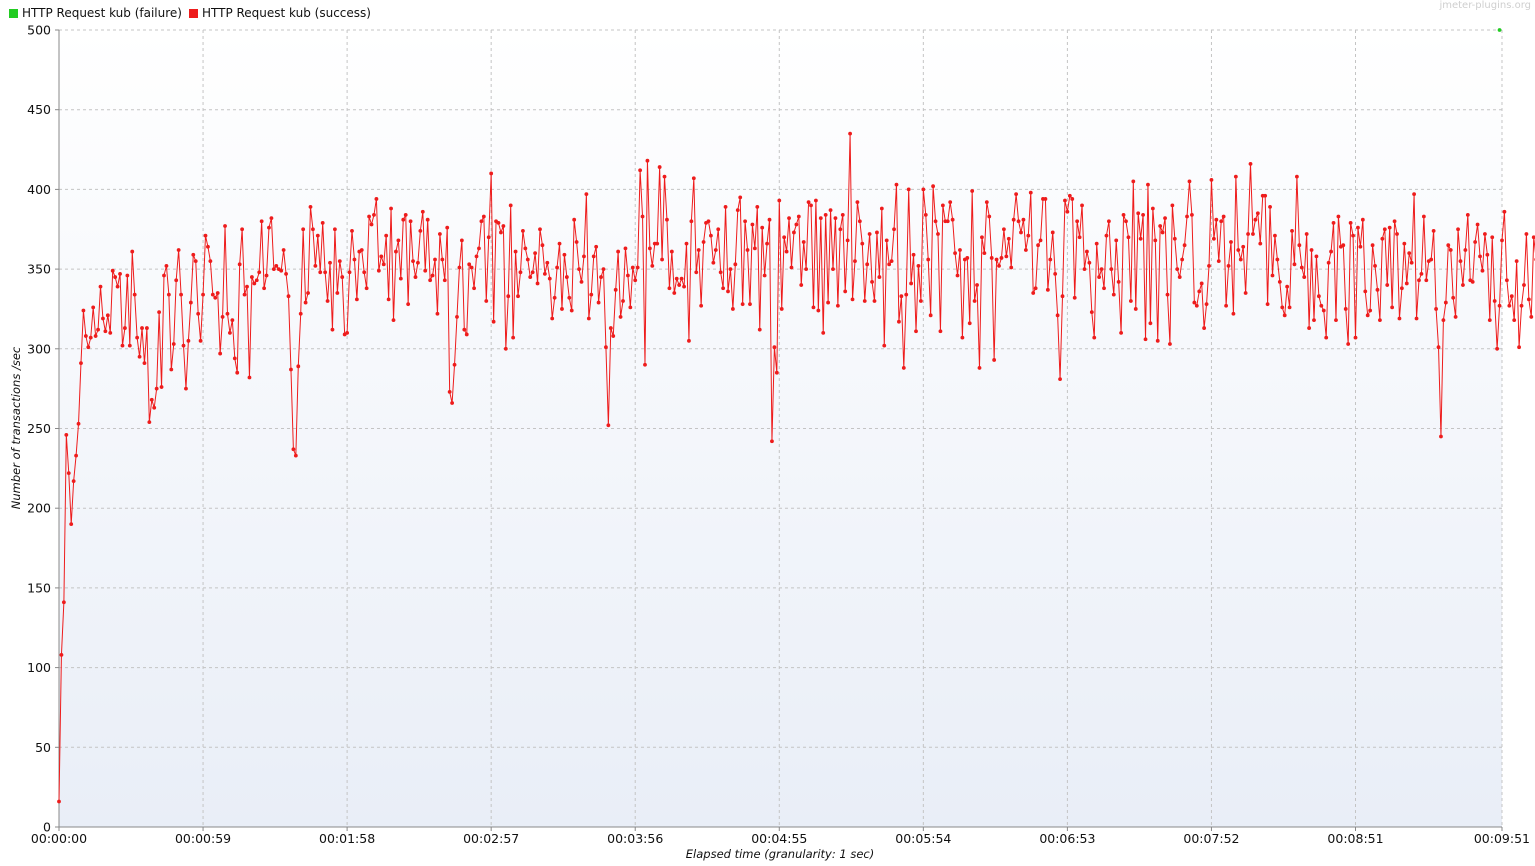 Image resolution: width=1535 pixels, height=866 pixels. Describe the element at coordinates (923, 838) in the screenshot. I see `x-tick-label: 00:05:54` at that location.